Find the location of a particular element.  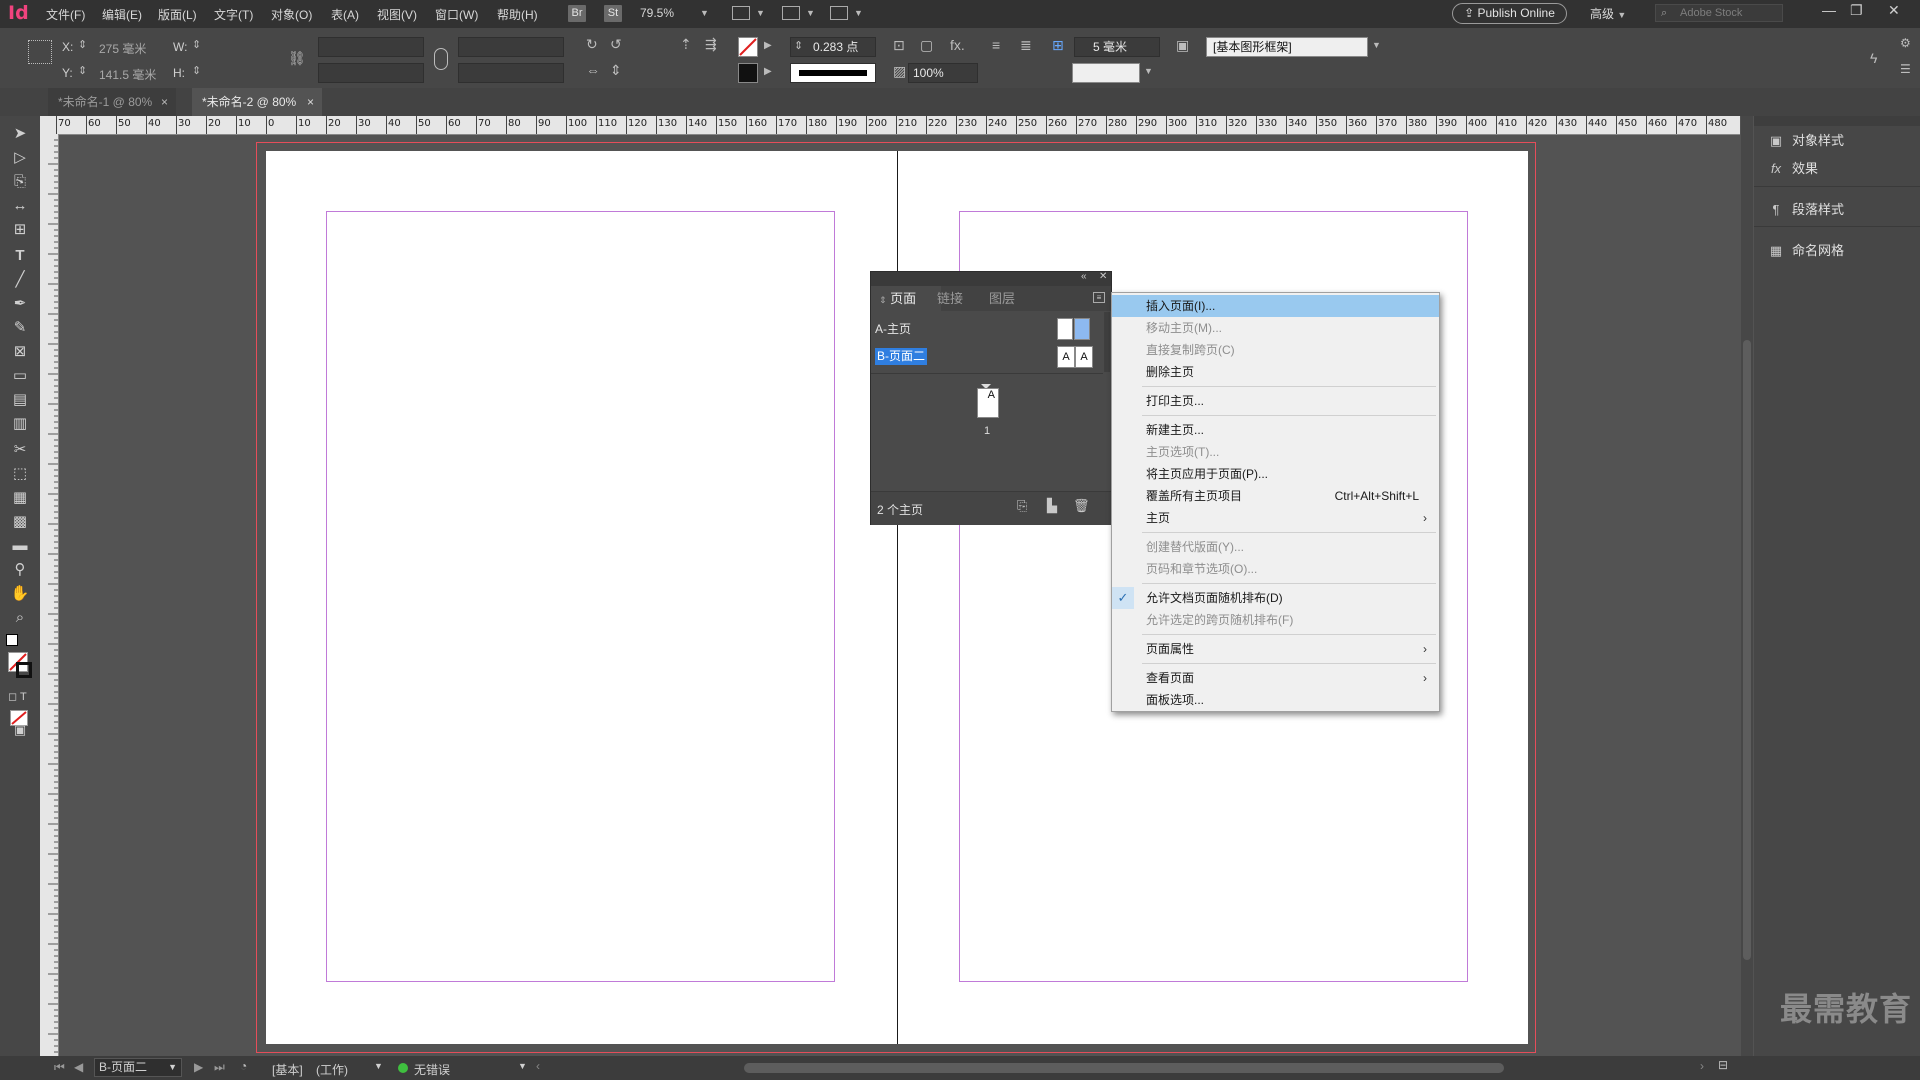

scroll-right-icon: › is located at coordinates (1702, 1066).